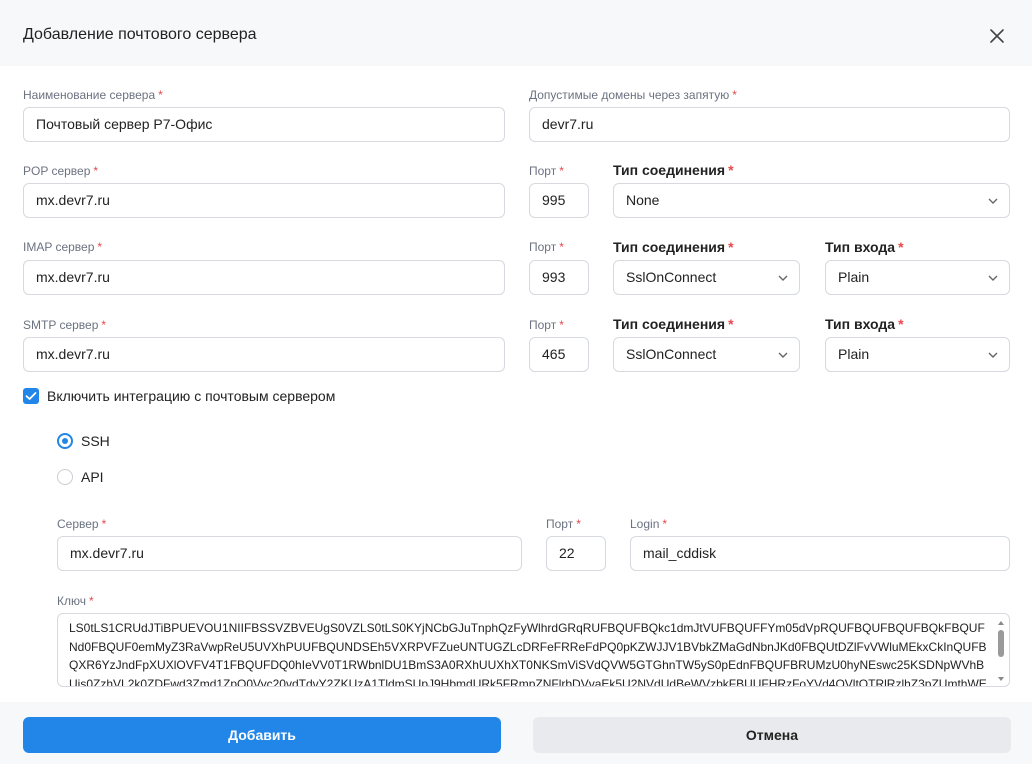 The height and width of the screenshot is (764, 1032). I want to click on radio-api-label: API, so click(92, 477).